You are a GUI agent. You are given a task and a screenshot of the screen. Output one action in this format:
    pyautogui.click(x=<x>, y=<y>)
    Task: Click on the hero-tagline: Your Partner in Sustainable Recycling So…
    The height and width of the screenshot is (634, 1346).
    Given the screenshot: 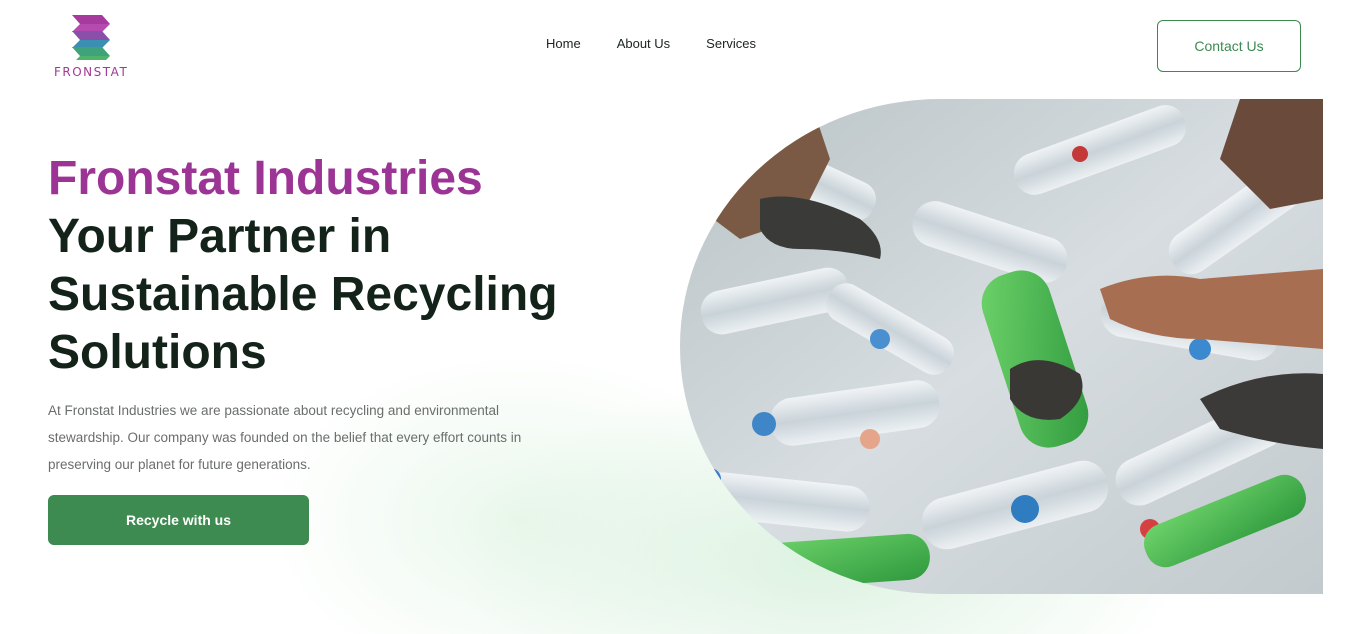 What is the action you would take?
    pyautogui.click(x=303, y=294)
    